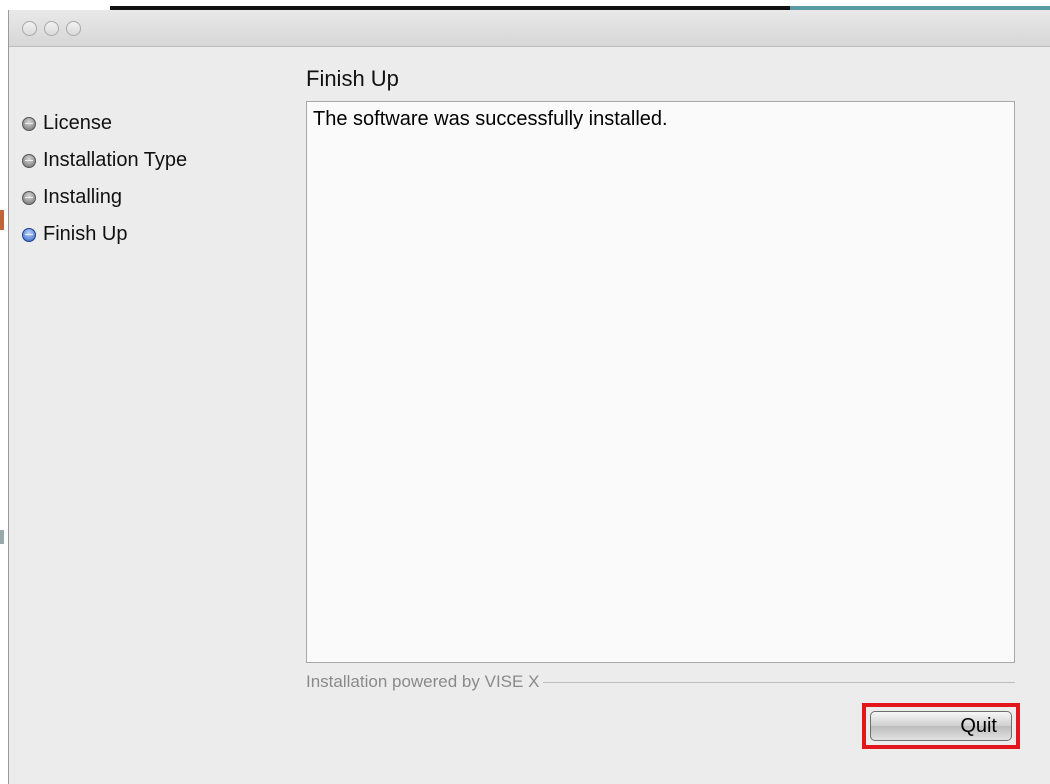  What do you see at coordinates (115, 160) in the screenshot?
I see `step-label: Installation Type` at bounding box center [115, 160].